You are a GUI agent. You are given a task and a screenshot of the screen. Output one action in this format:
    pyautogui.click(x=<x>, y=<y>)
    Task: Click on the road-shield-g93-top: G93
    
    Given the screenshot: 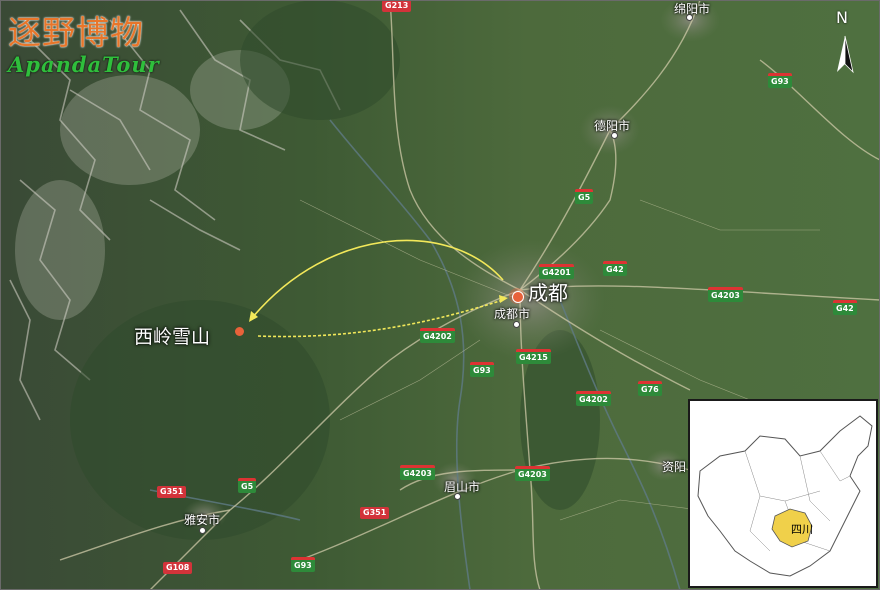 What is the action you would take?
    pyautogui.click(x=780, y=80)
    